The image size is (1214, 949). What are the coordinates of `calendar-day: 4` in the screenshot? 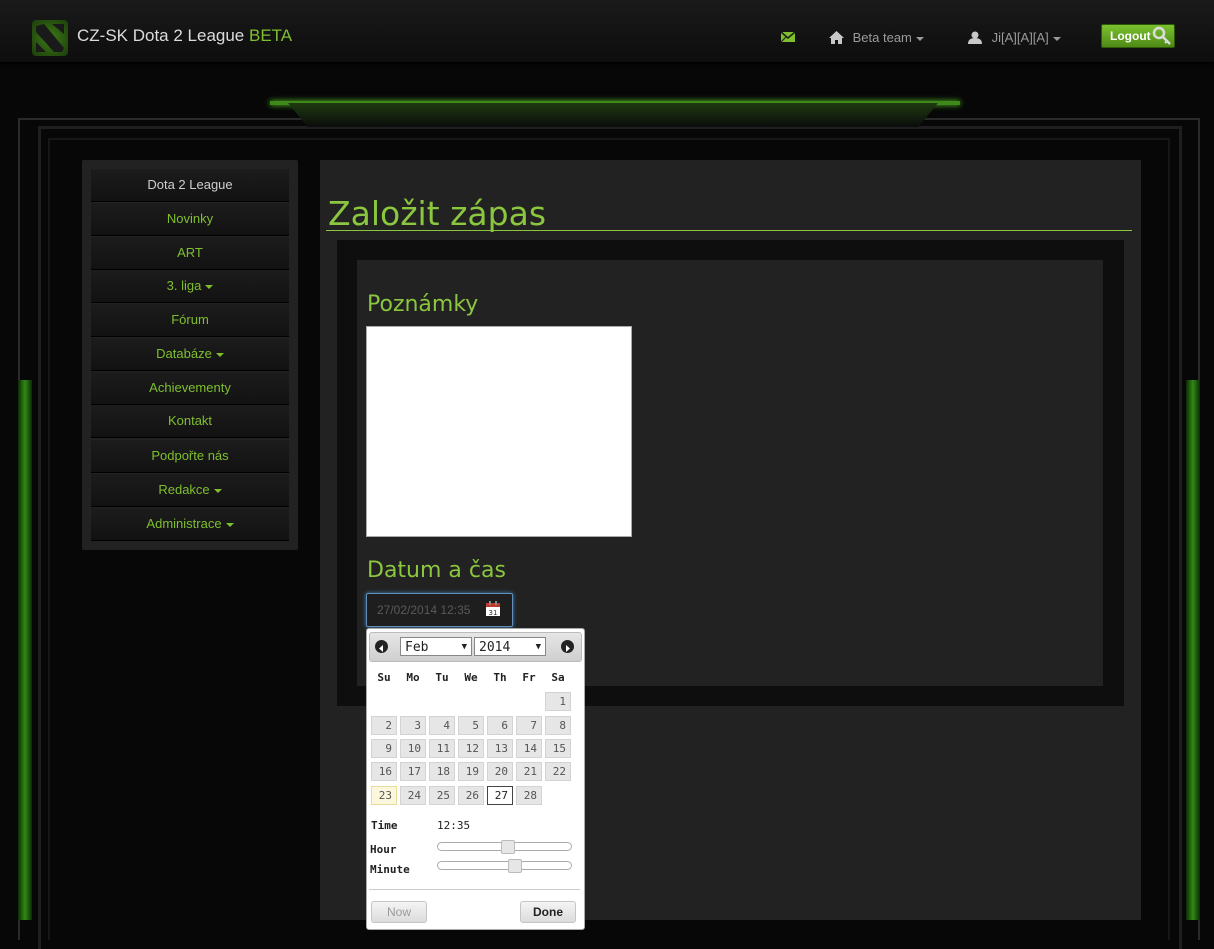 It's located at (442, 725).